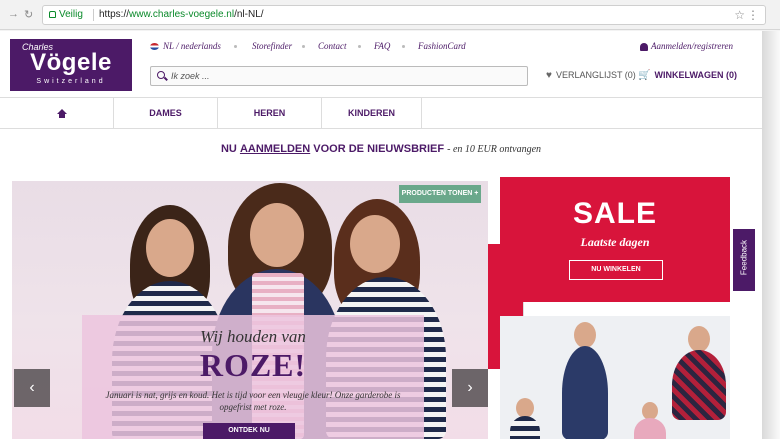 The height and width of the screenshot is (439, 780). I want to click on hero-headline-1: Wij houden van, so click(253, 336).